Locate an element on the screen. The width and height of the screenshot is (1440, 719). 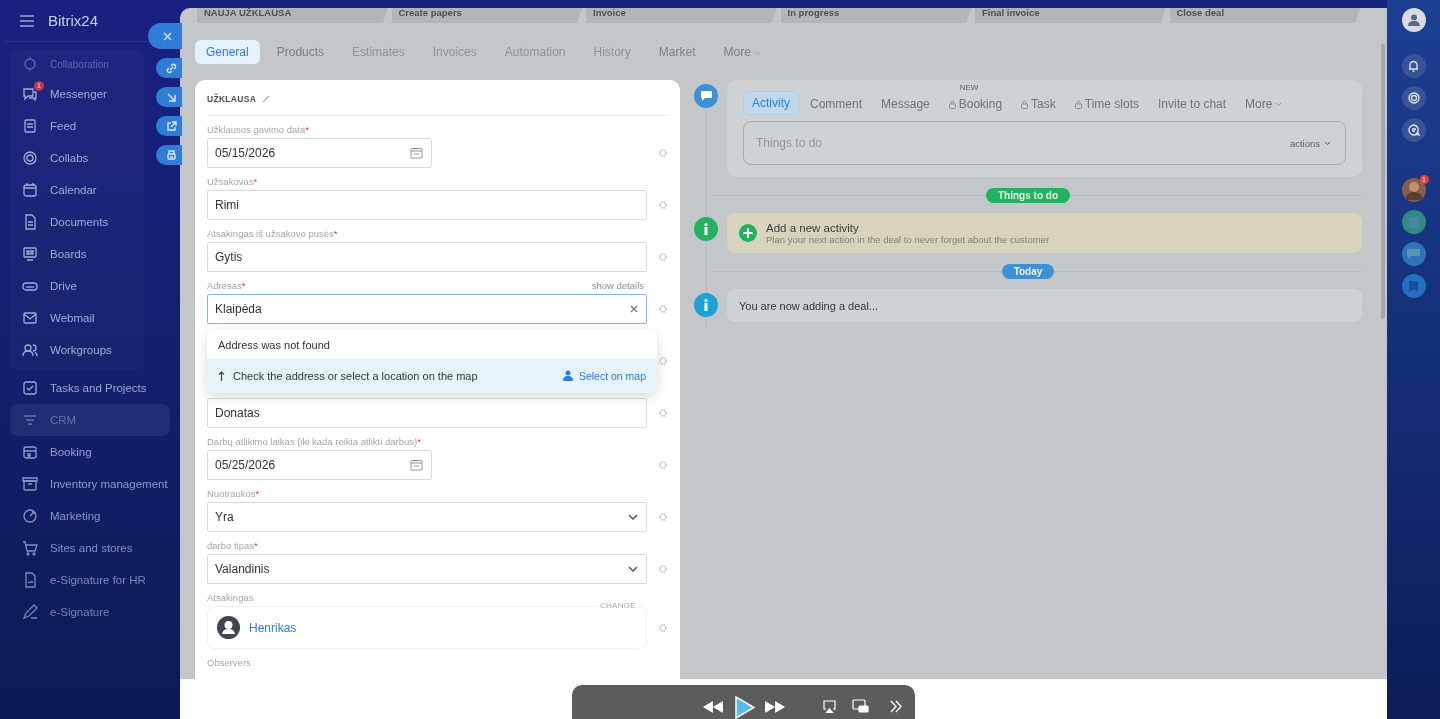
sidebar-item: Inventory management is located at coordinates (90, 484).